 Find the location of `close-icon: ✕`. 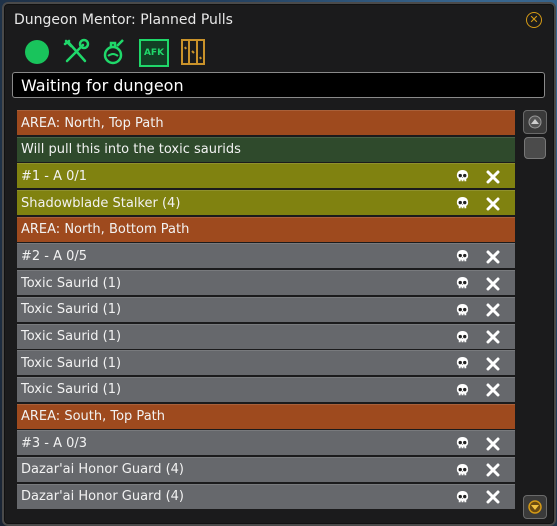

close-icon: ✕ is located at coordinates (534, 19).